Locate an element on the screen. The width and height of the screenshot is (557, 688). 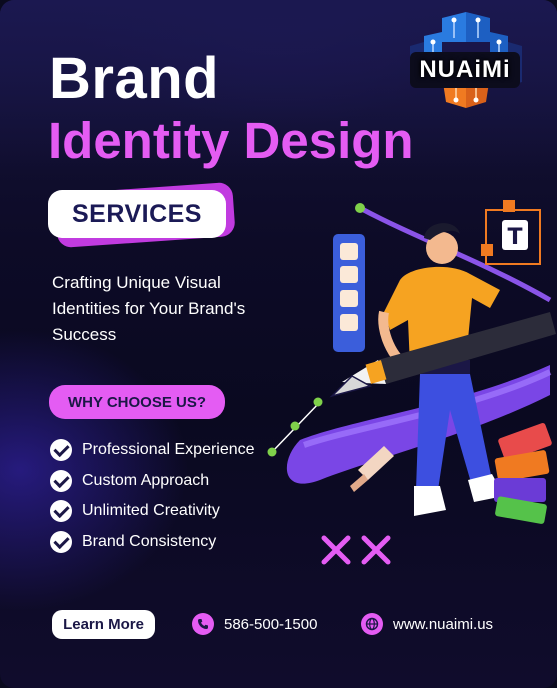
feature-item: Unlimited Creativity is located at coordinates (135, 511).